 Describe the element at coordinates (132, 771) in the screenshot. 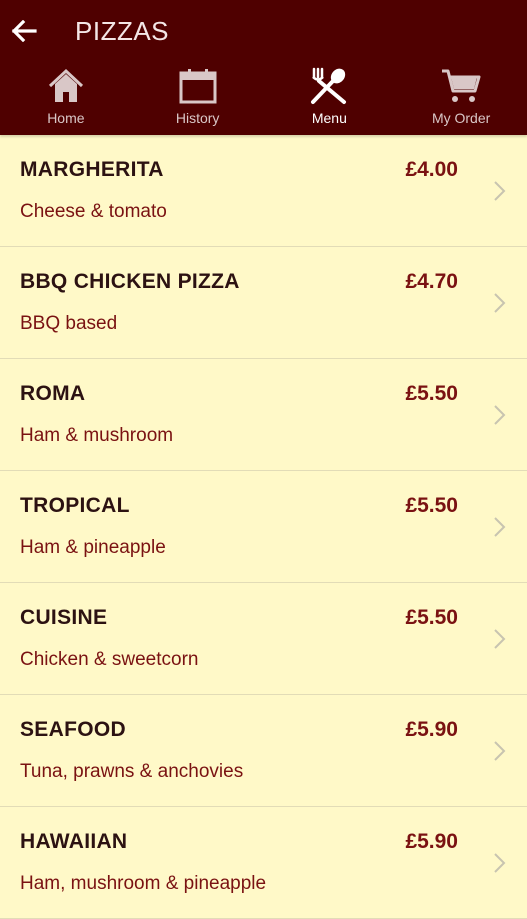

I see `item-description: Tuna, prawns & anchovies` at that location.